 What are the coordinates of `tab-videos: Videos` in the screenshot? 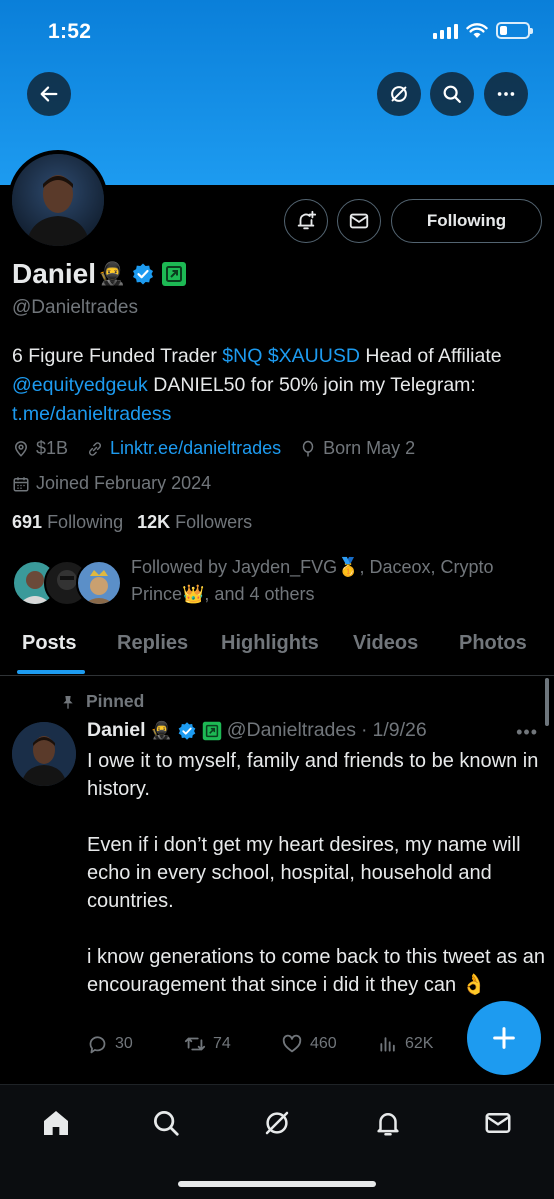 It's located at (385, 643).